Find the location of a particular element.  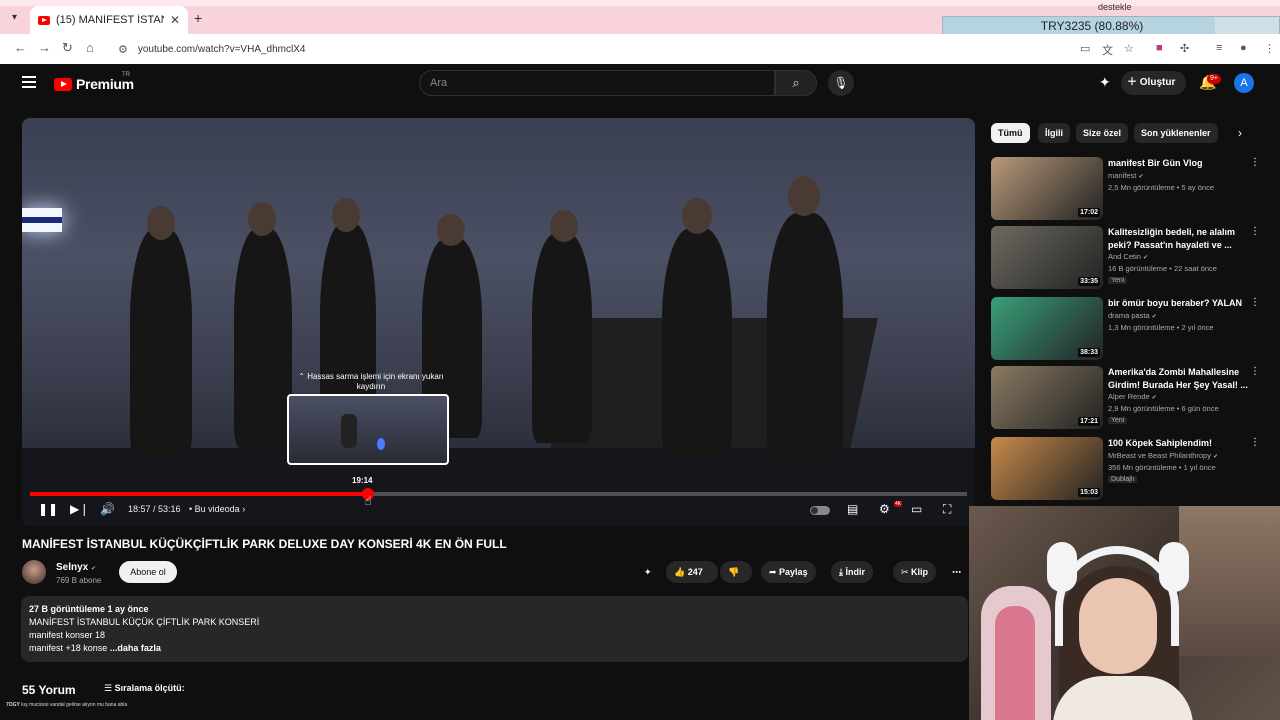

video-duration: 17:02 is located at coordinates (1089, 212).